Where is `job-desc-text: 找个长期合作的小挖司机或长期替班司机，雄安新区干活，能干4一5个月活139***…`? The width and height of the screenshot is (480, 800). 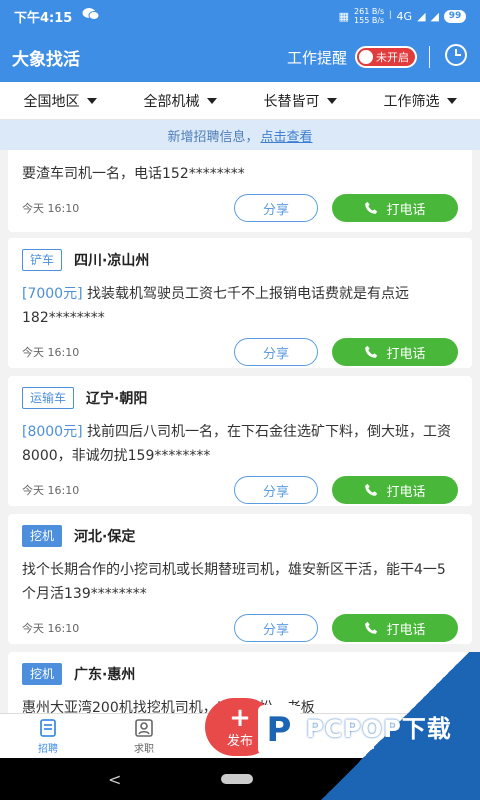
job-desc-text: 找个长期合作的小挖司机或长期替班司机，雄安新区干活，能干4一5个月活139***… is located at coordinates (234, 582).